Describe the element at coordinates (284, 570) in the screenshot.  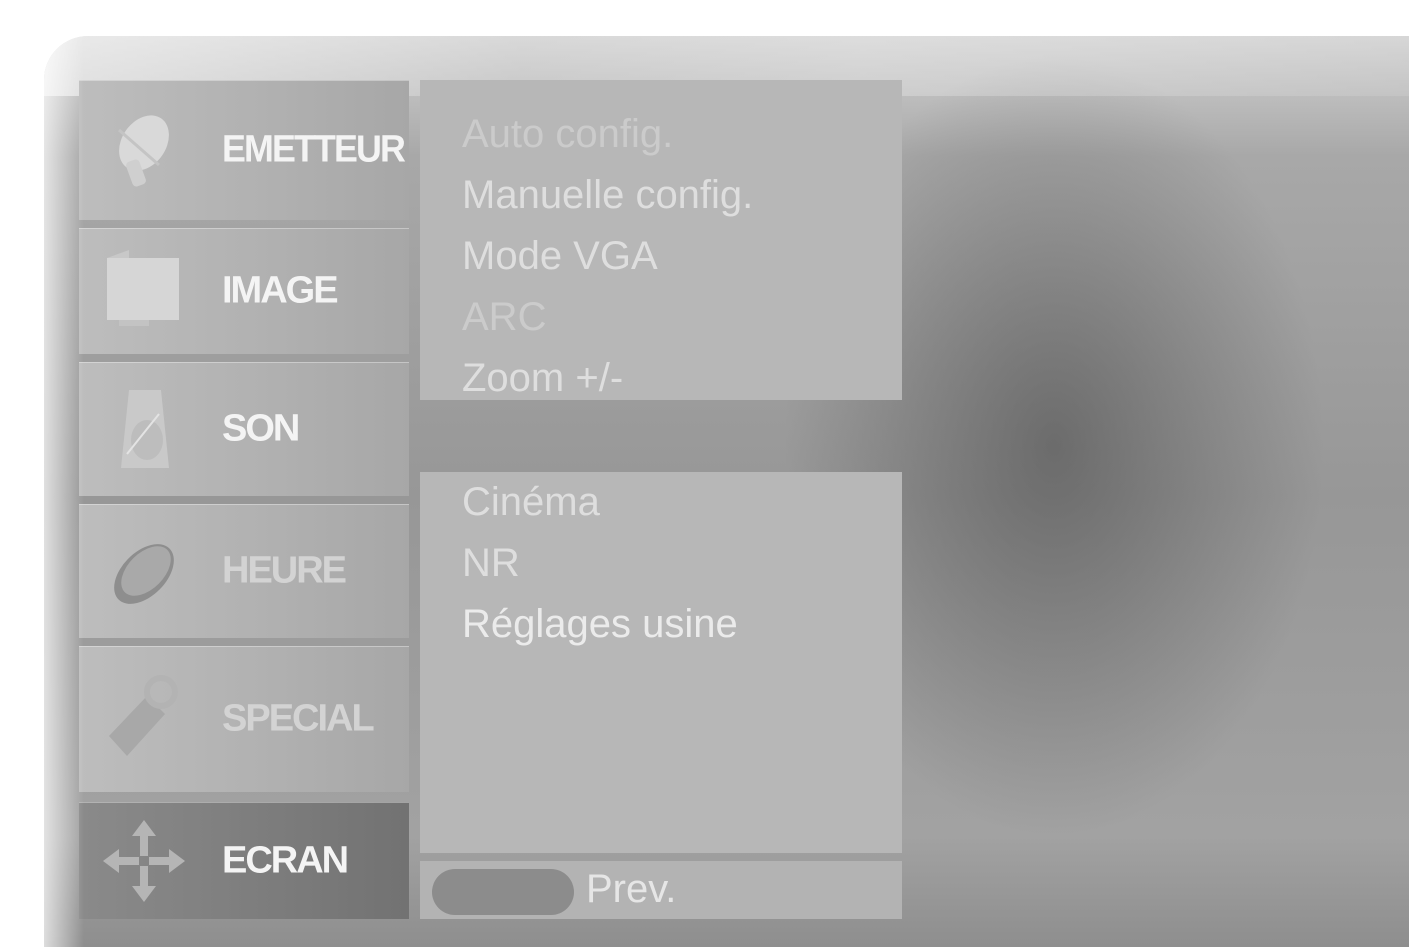
I see `category-label: HEURE` at that location.